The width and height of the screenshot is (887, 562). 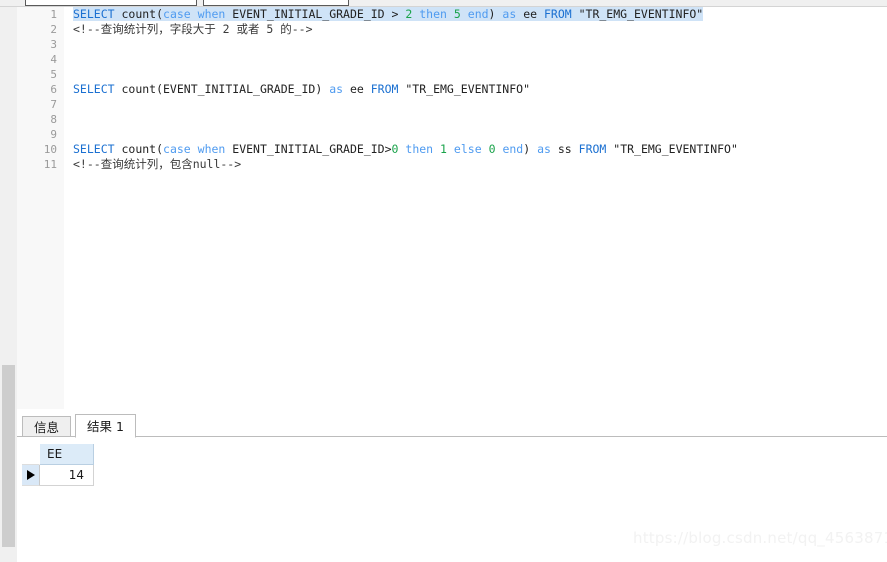 What do you see at coordinates (53, 74) in the screenshot?
I see `line-number: 5` at bounding box center [53, 74].